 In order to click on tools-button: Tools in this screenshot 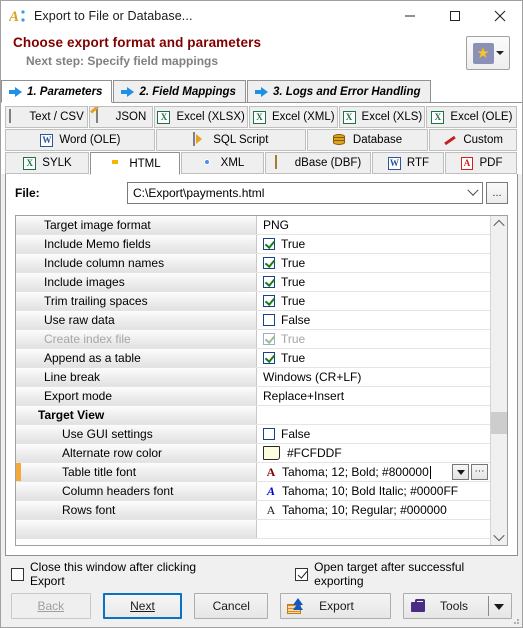, I will do `click(457, 606)`.